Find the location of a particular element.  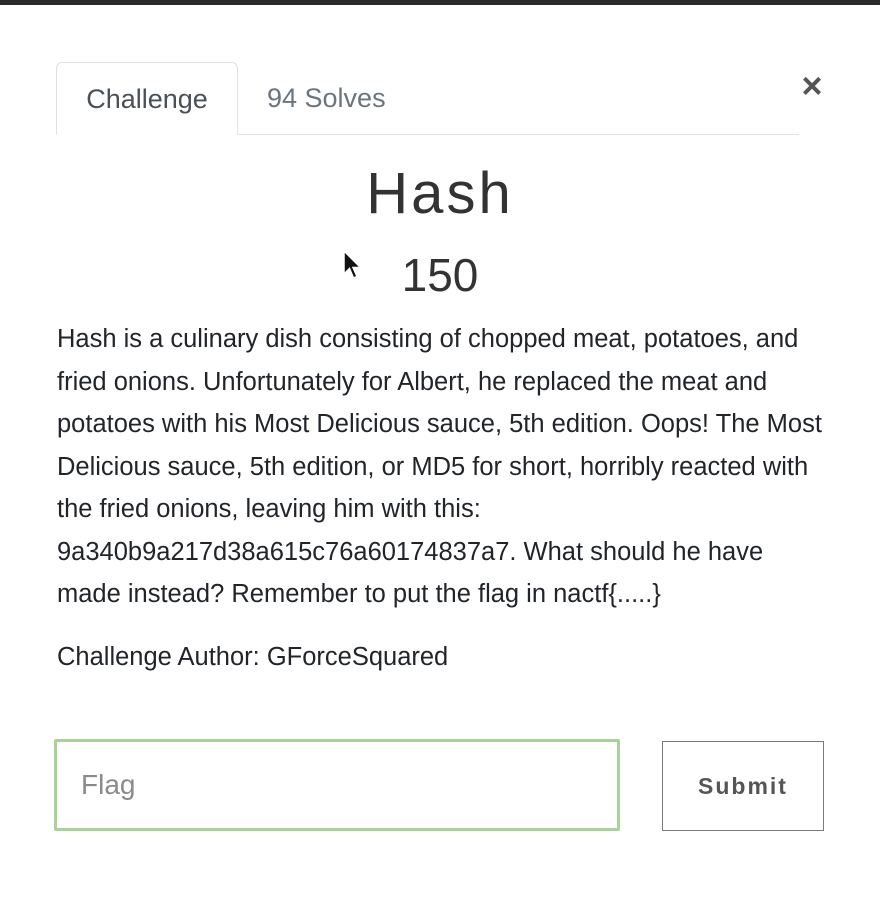

challenge-tabs: Challenge 94 Solves is located at coordinates (427, 98).